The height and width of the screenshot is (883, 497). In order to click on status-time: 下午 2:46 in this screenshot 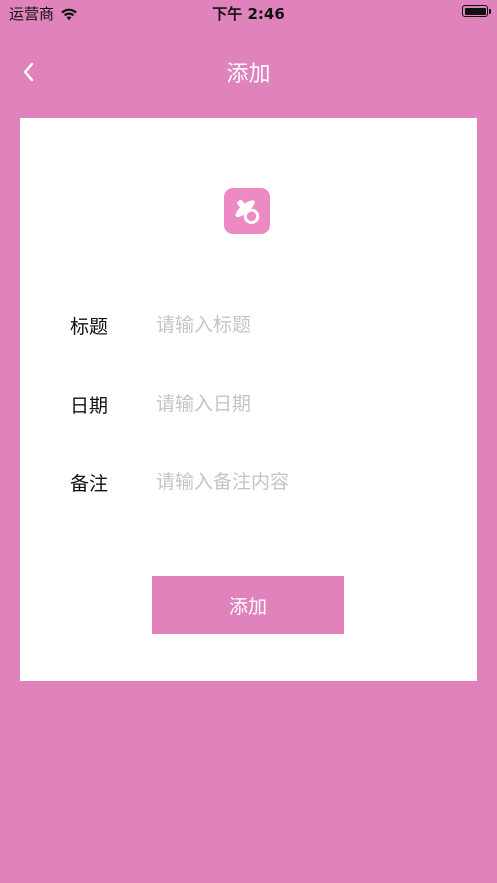, I will do `click(248, 14)`.